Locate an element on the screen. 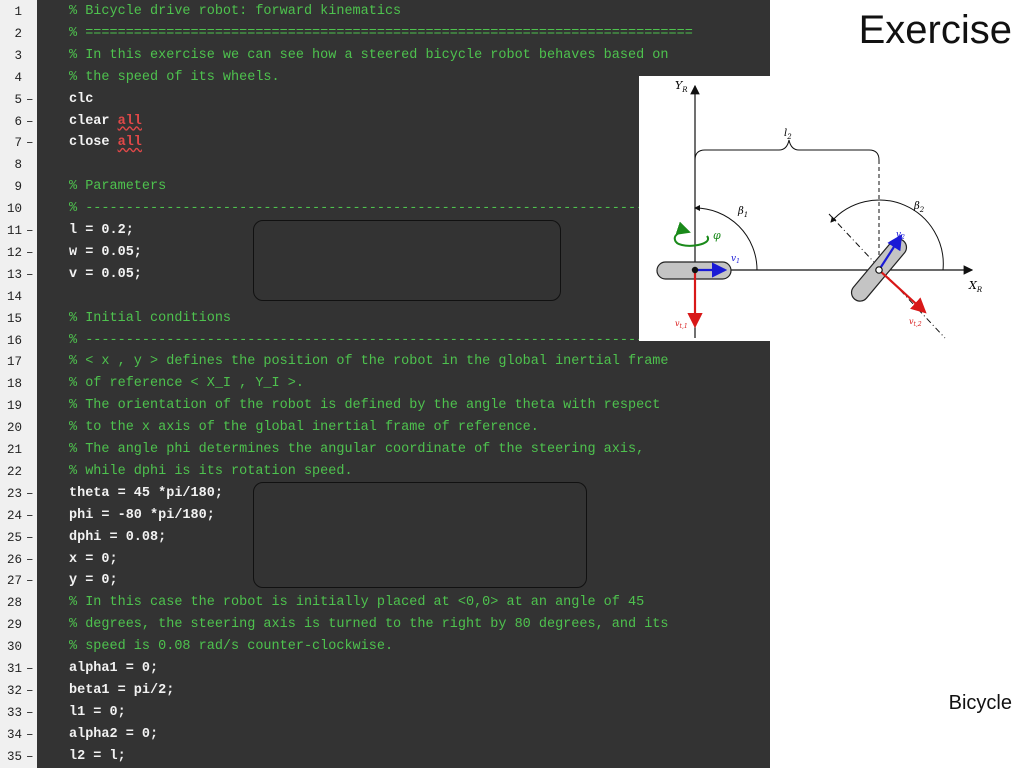 The width and height of the screenshot is (1024, 768). code-statement: close all is located at coordinates (105, 143).